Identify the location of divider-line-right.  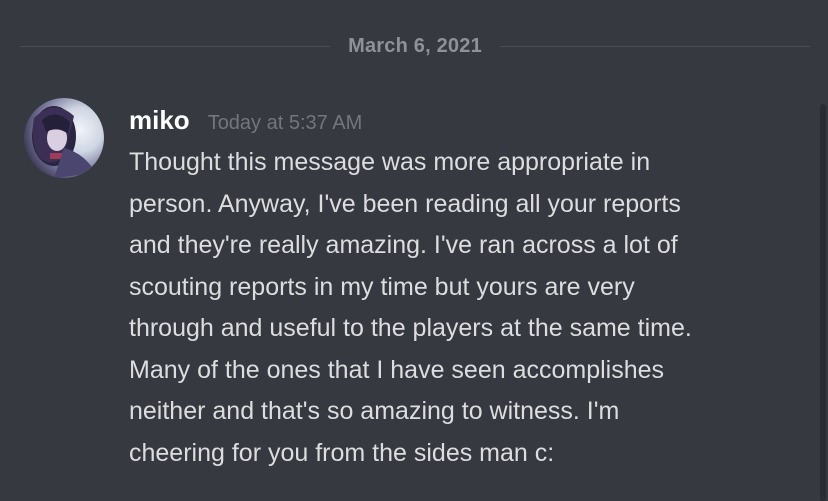
(655, 46).